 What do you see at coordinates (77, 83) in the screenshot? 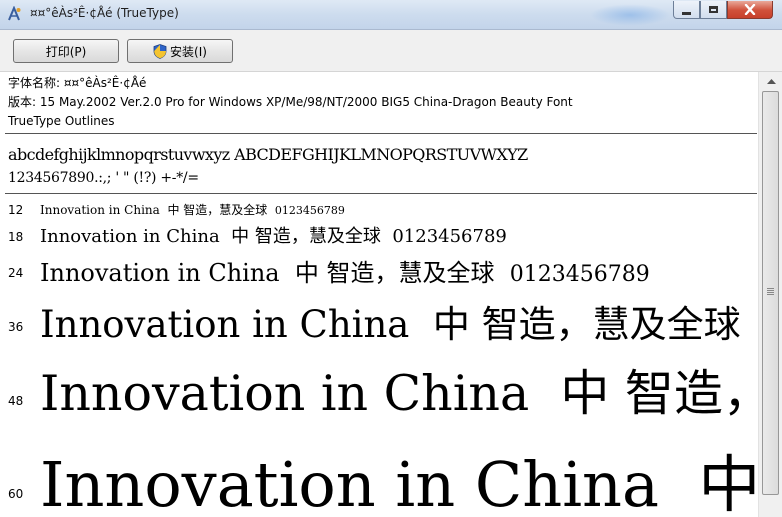
I see `font-name-line: 字体名称: ¤¤°êÀs²Ê·¢Åé` at bounding box center [77, 83].